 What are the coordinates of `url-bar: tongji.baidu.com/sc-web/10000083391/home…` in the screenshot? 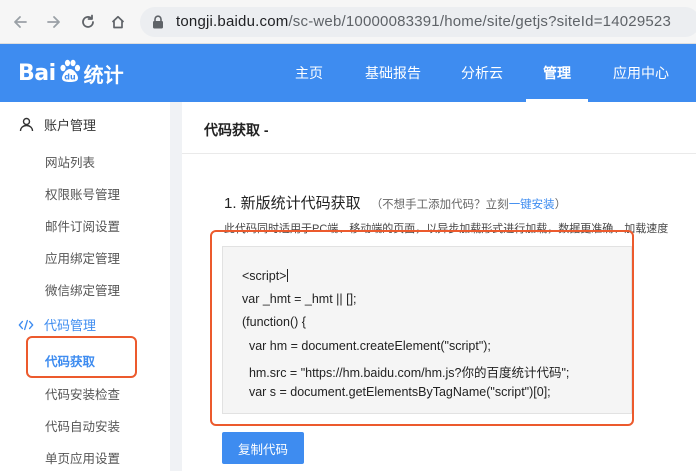 It's located at (418, 22).